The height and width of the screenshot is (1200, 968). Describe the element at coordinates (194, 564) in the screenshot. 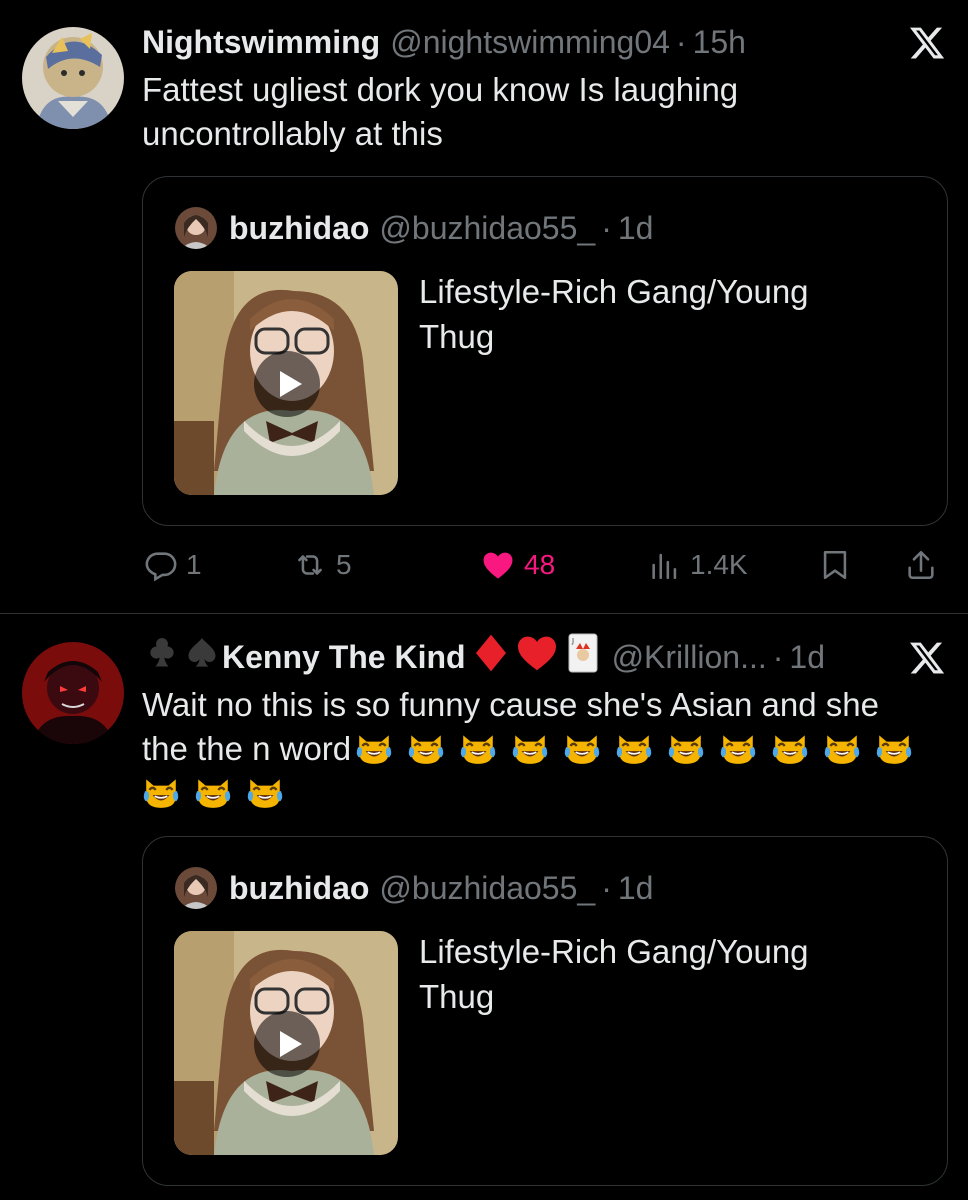

I see `reply-count: 1` at that location.